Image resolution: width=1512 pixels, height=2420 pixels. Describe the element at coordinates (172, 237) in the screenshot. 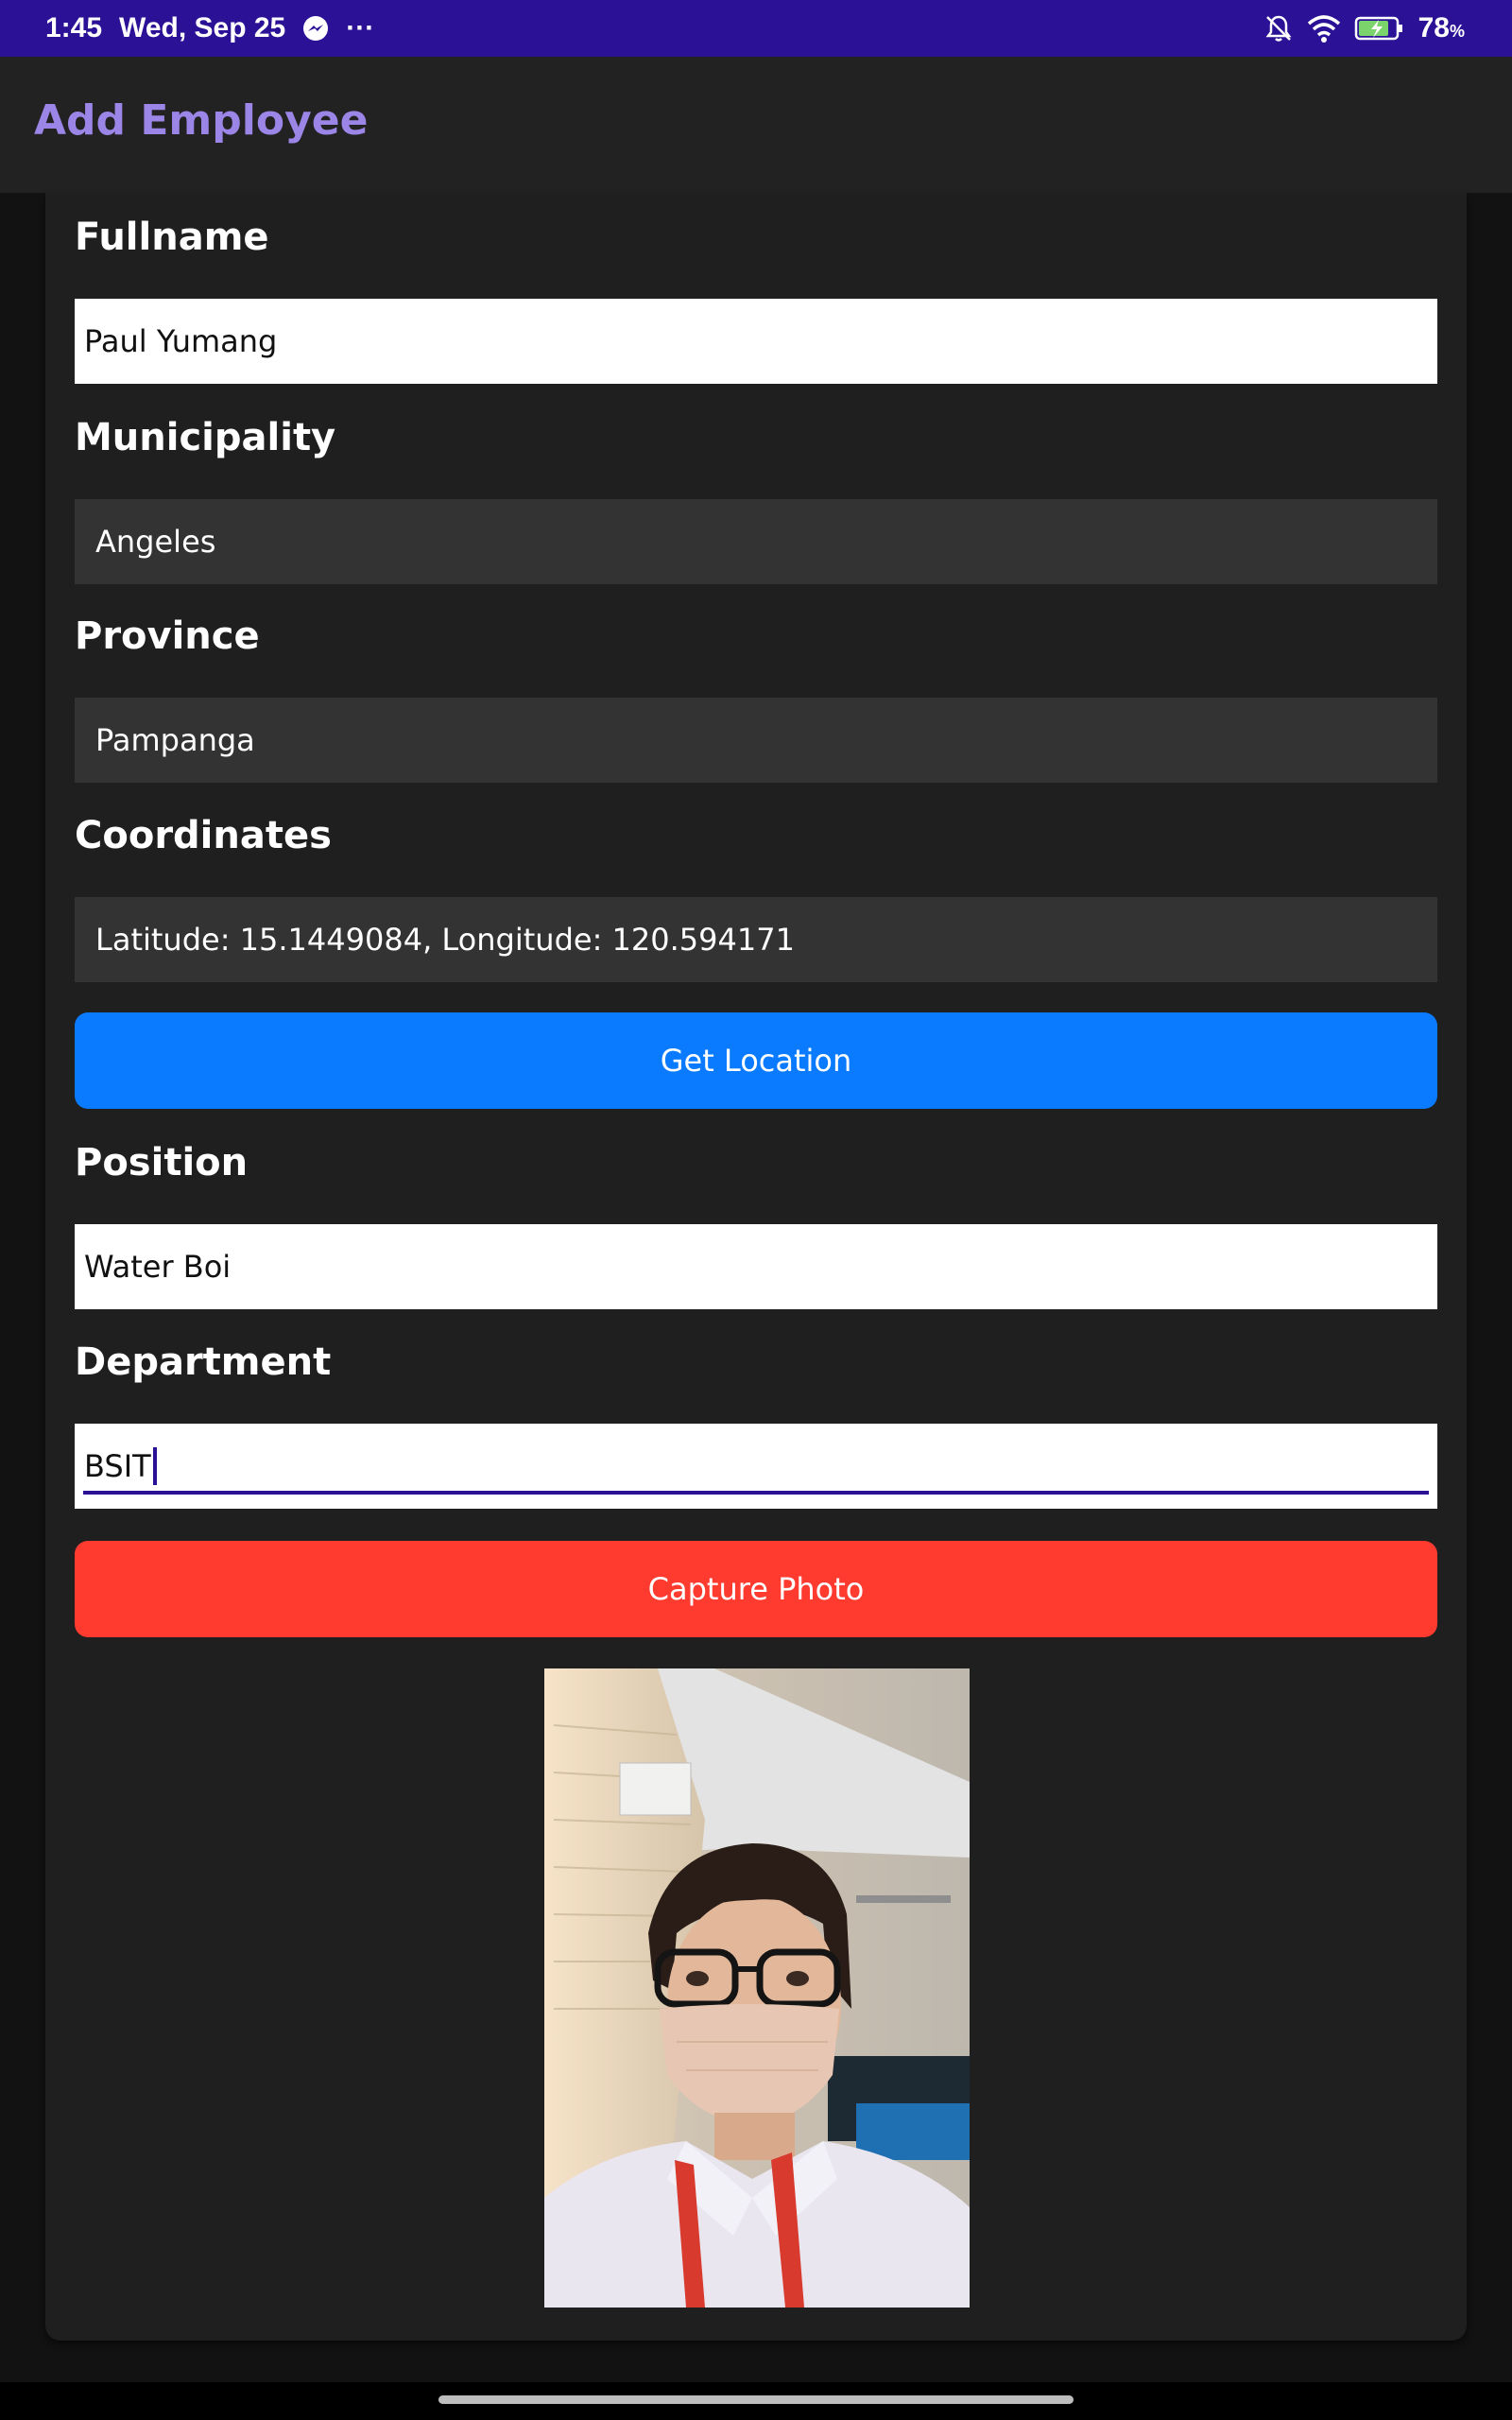

I see `fullname-label: Fullname` at that location.